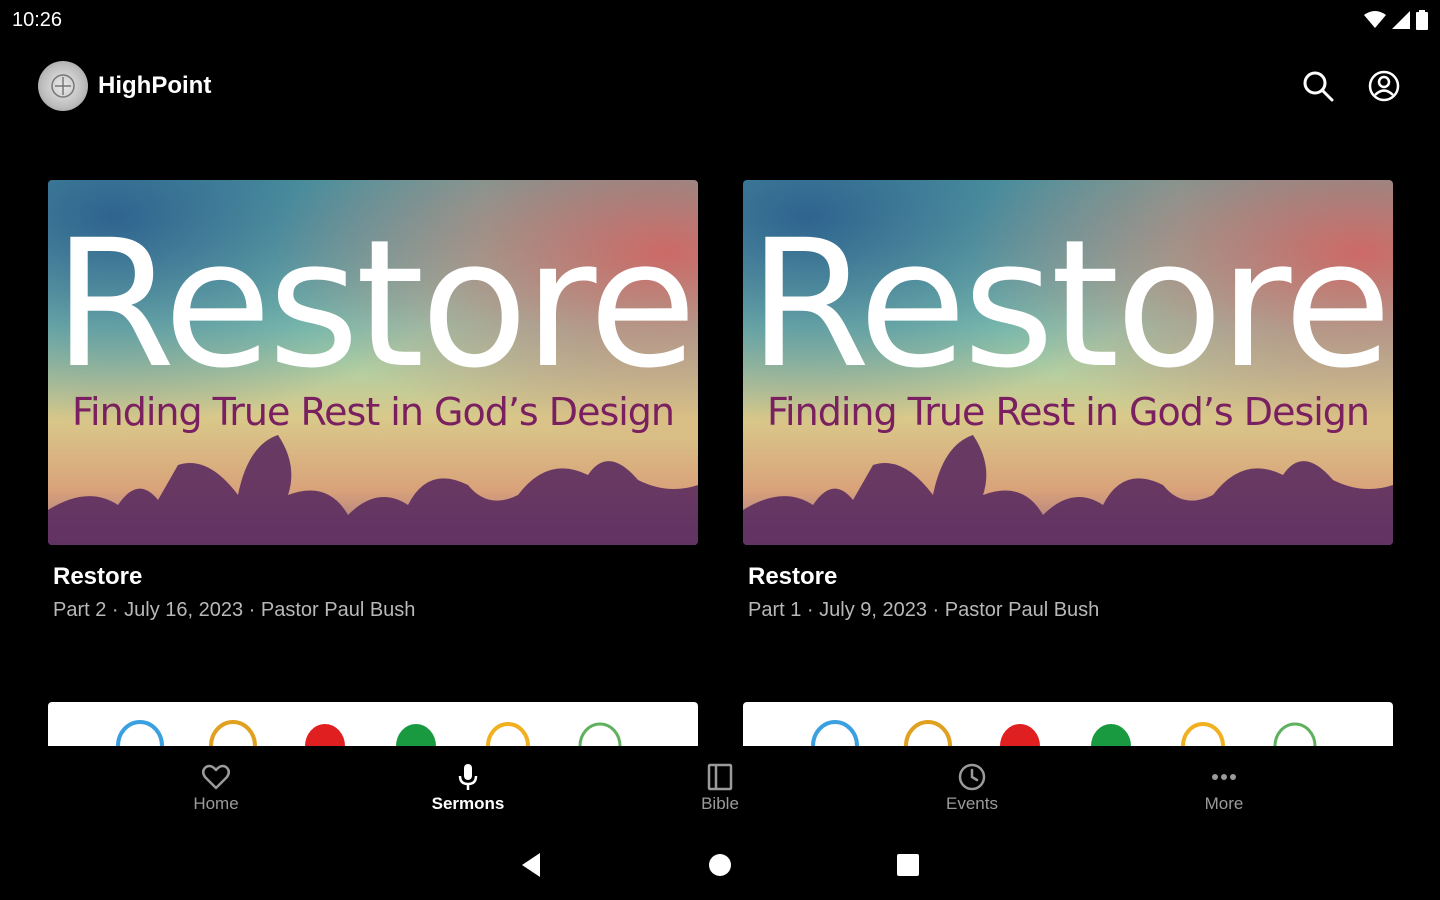 The height and width of the screenshot is (900, 1440). What do you see at coordinates (532, 865) in the screenshot?
I see `back-icon` at bounding box center [532, 865].